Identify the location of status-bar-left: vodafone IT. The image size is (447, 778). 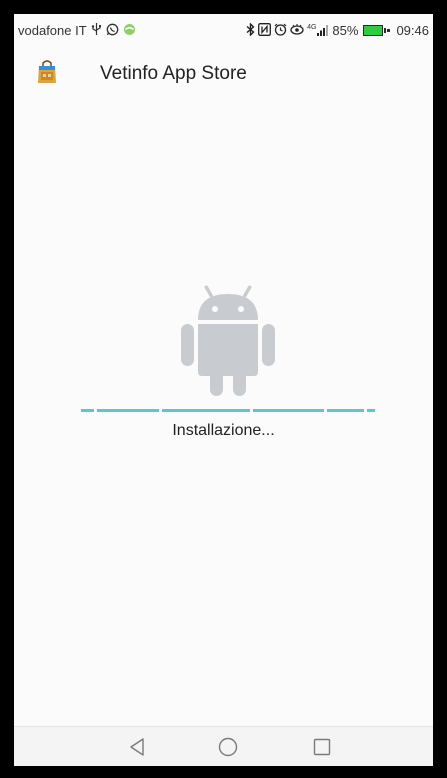
(75, 30).